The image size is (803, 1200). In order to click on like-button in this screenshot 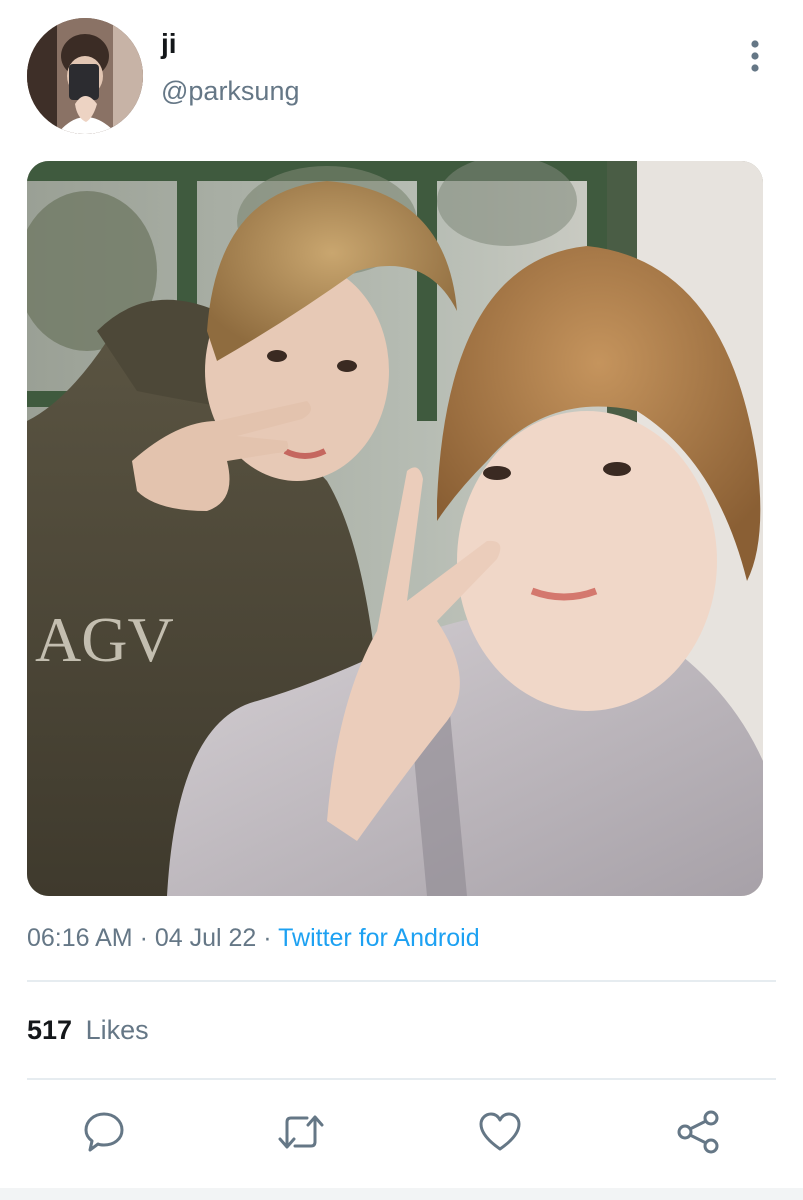, I will do `click(500, 1132)`.